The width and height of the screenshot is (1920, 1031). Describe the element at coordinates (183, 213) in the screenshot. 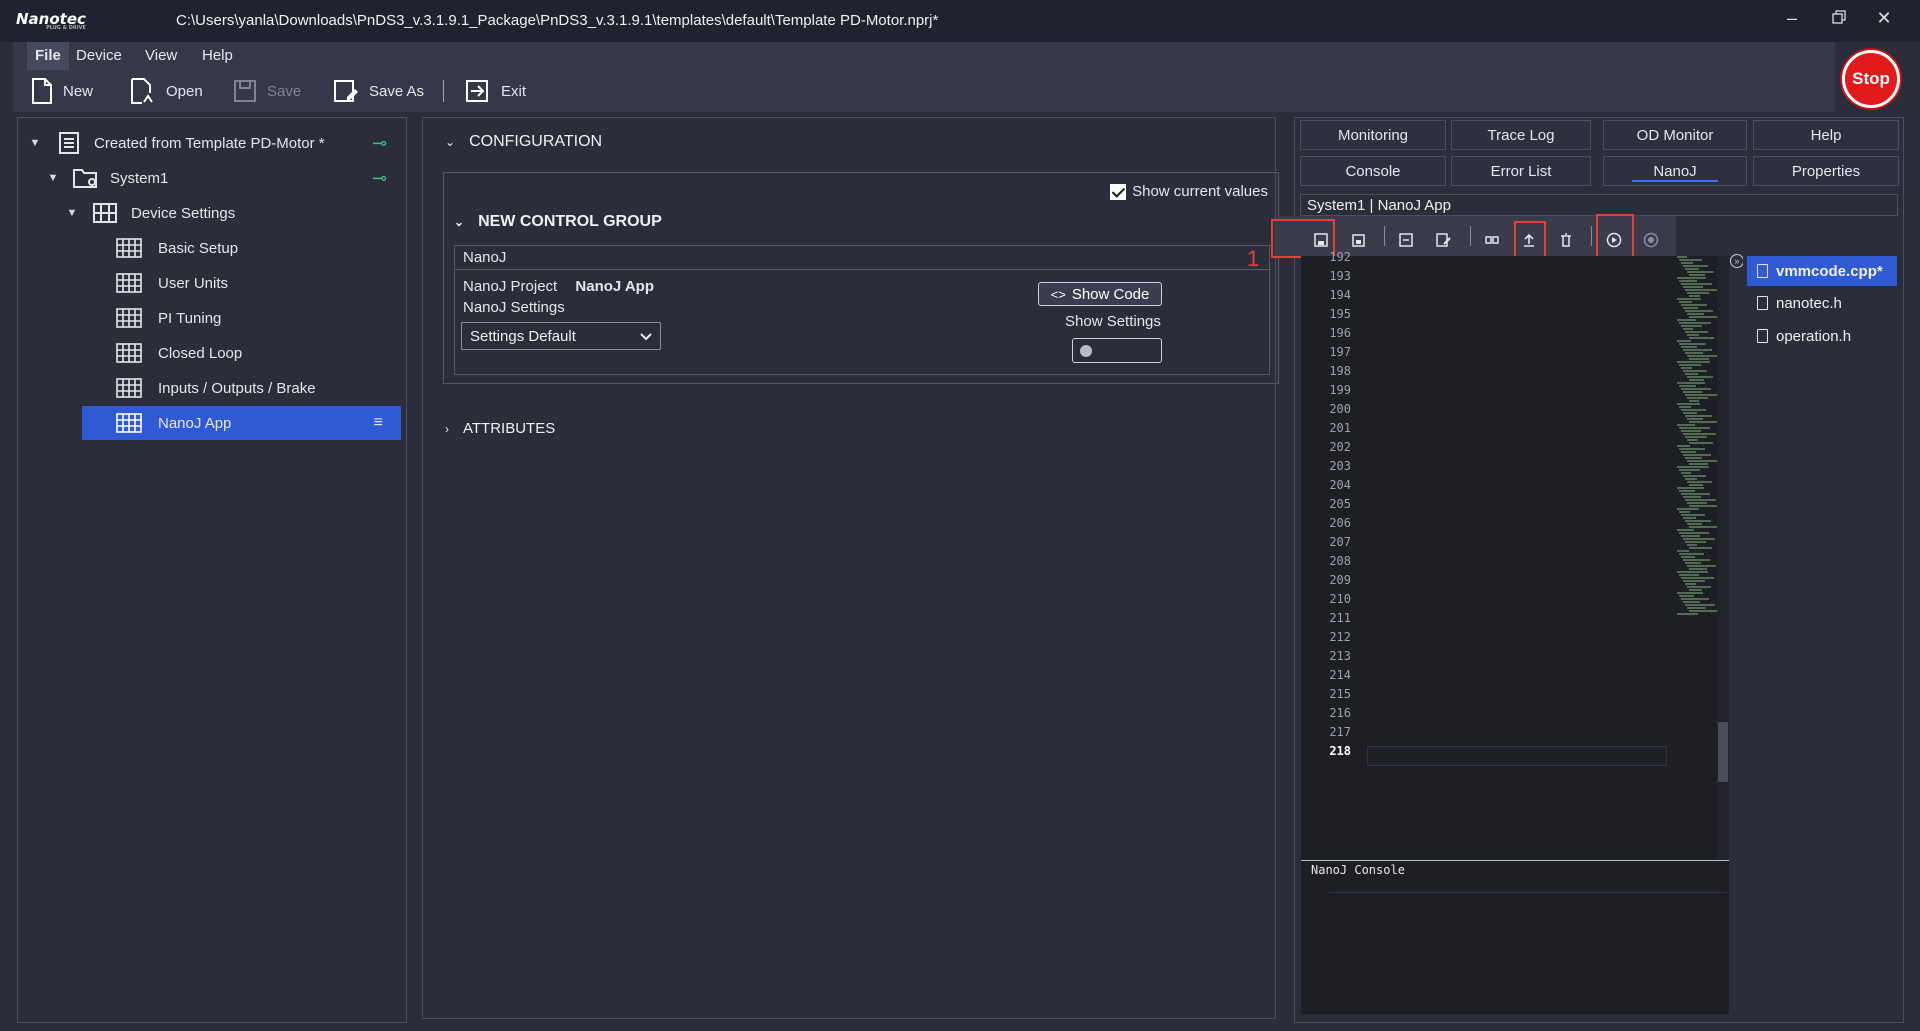

I see `device-settings-label: Device Settings` at that location.